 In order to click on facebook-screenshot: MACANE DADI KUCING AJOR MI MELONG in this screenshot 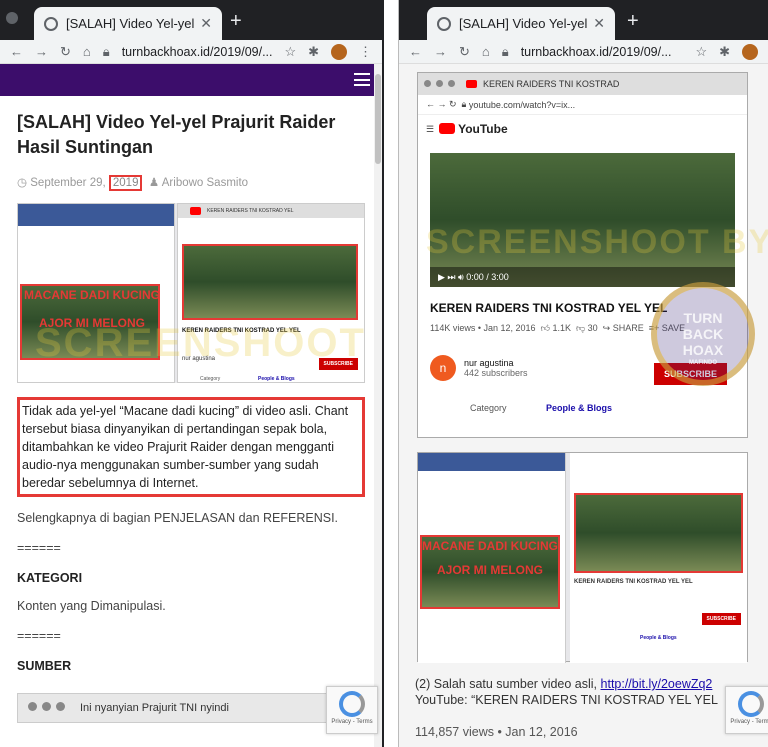, I will do `click(492, 558)`.